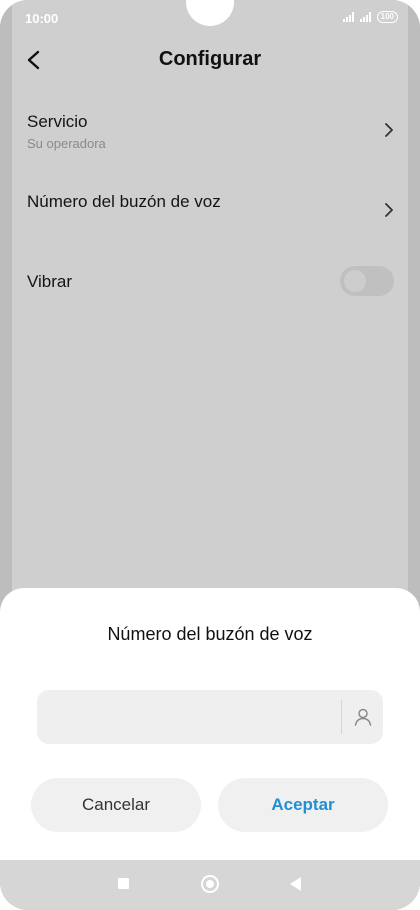  I want to click on contact-picker-button, so click(363, 717).